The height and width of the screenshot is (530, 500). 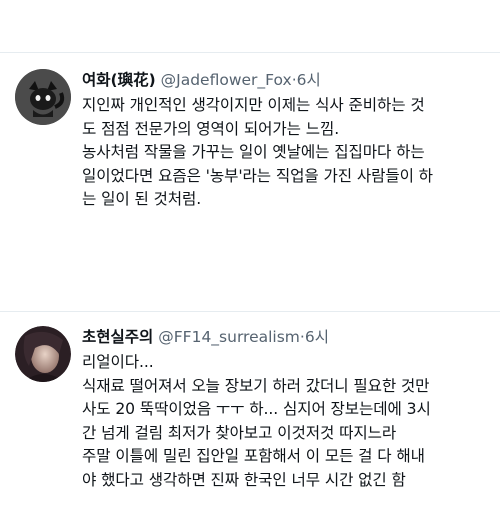 I want to click on avatar-jadeflower, so click(x=43, y=97).